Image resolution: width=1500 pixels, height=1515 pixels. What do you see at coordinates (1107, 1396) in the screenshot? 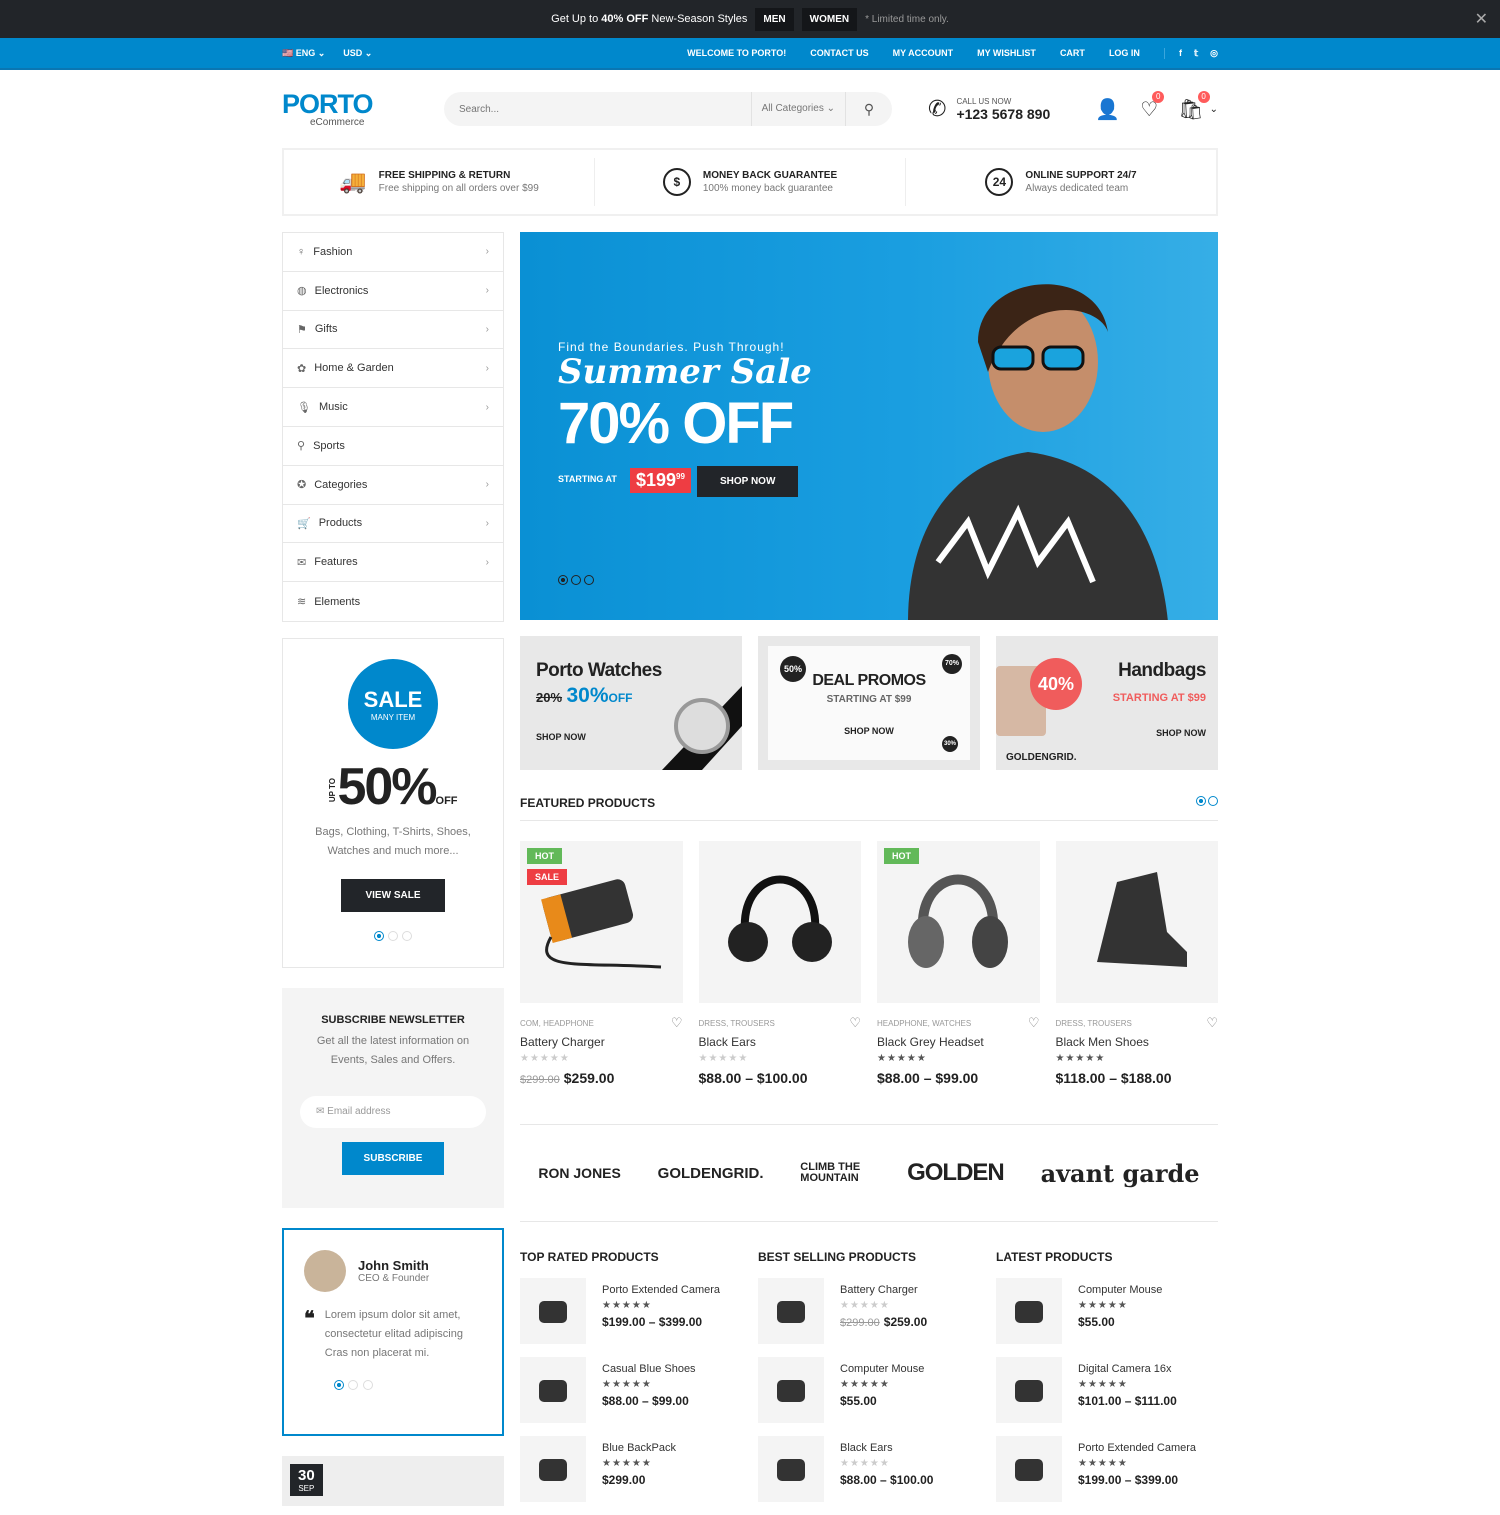
I see `list-item: Digital Camera 16x ★★★★★ $101.00 – $111.00` at bounding box center [1107, 1396].